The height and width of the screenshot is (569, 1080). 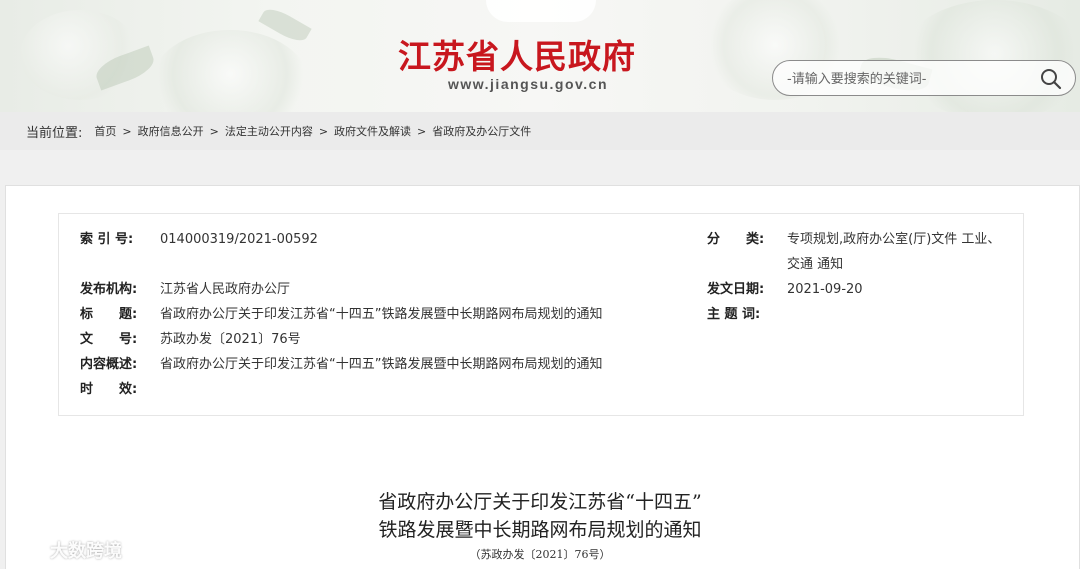 I want to click on meta-issuer-value: 江苏省人民政府办公厅, so click(x=225, y=289).